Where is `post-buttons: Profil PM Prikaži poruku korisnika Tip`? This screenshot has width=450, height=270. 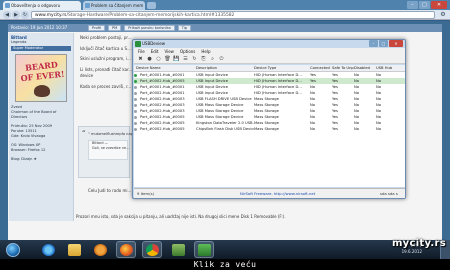
post-buttons: Profil PM Prikaži poruku korisnika Tip is located at coordinates (140, 28).